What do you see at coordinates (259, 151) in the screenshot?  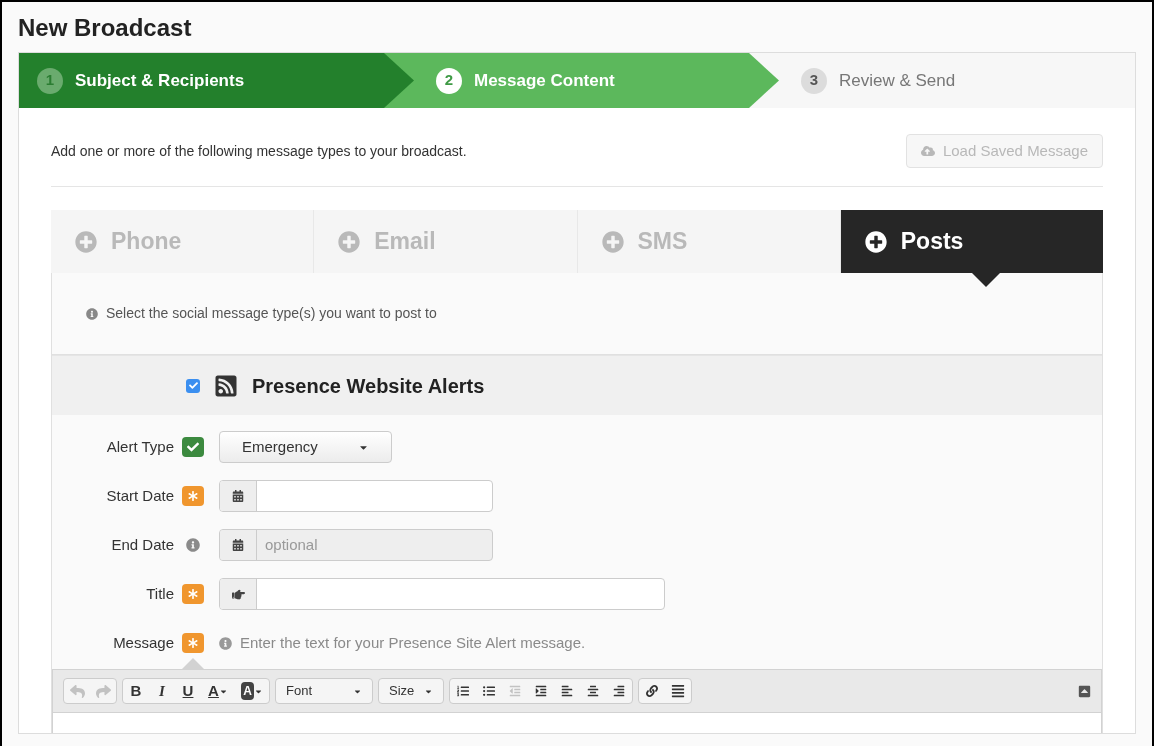 I see `intro-text: Add one or more of the following message types to your broadcast.` at bounding box center [259, 151].